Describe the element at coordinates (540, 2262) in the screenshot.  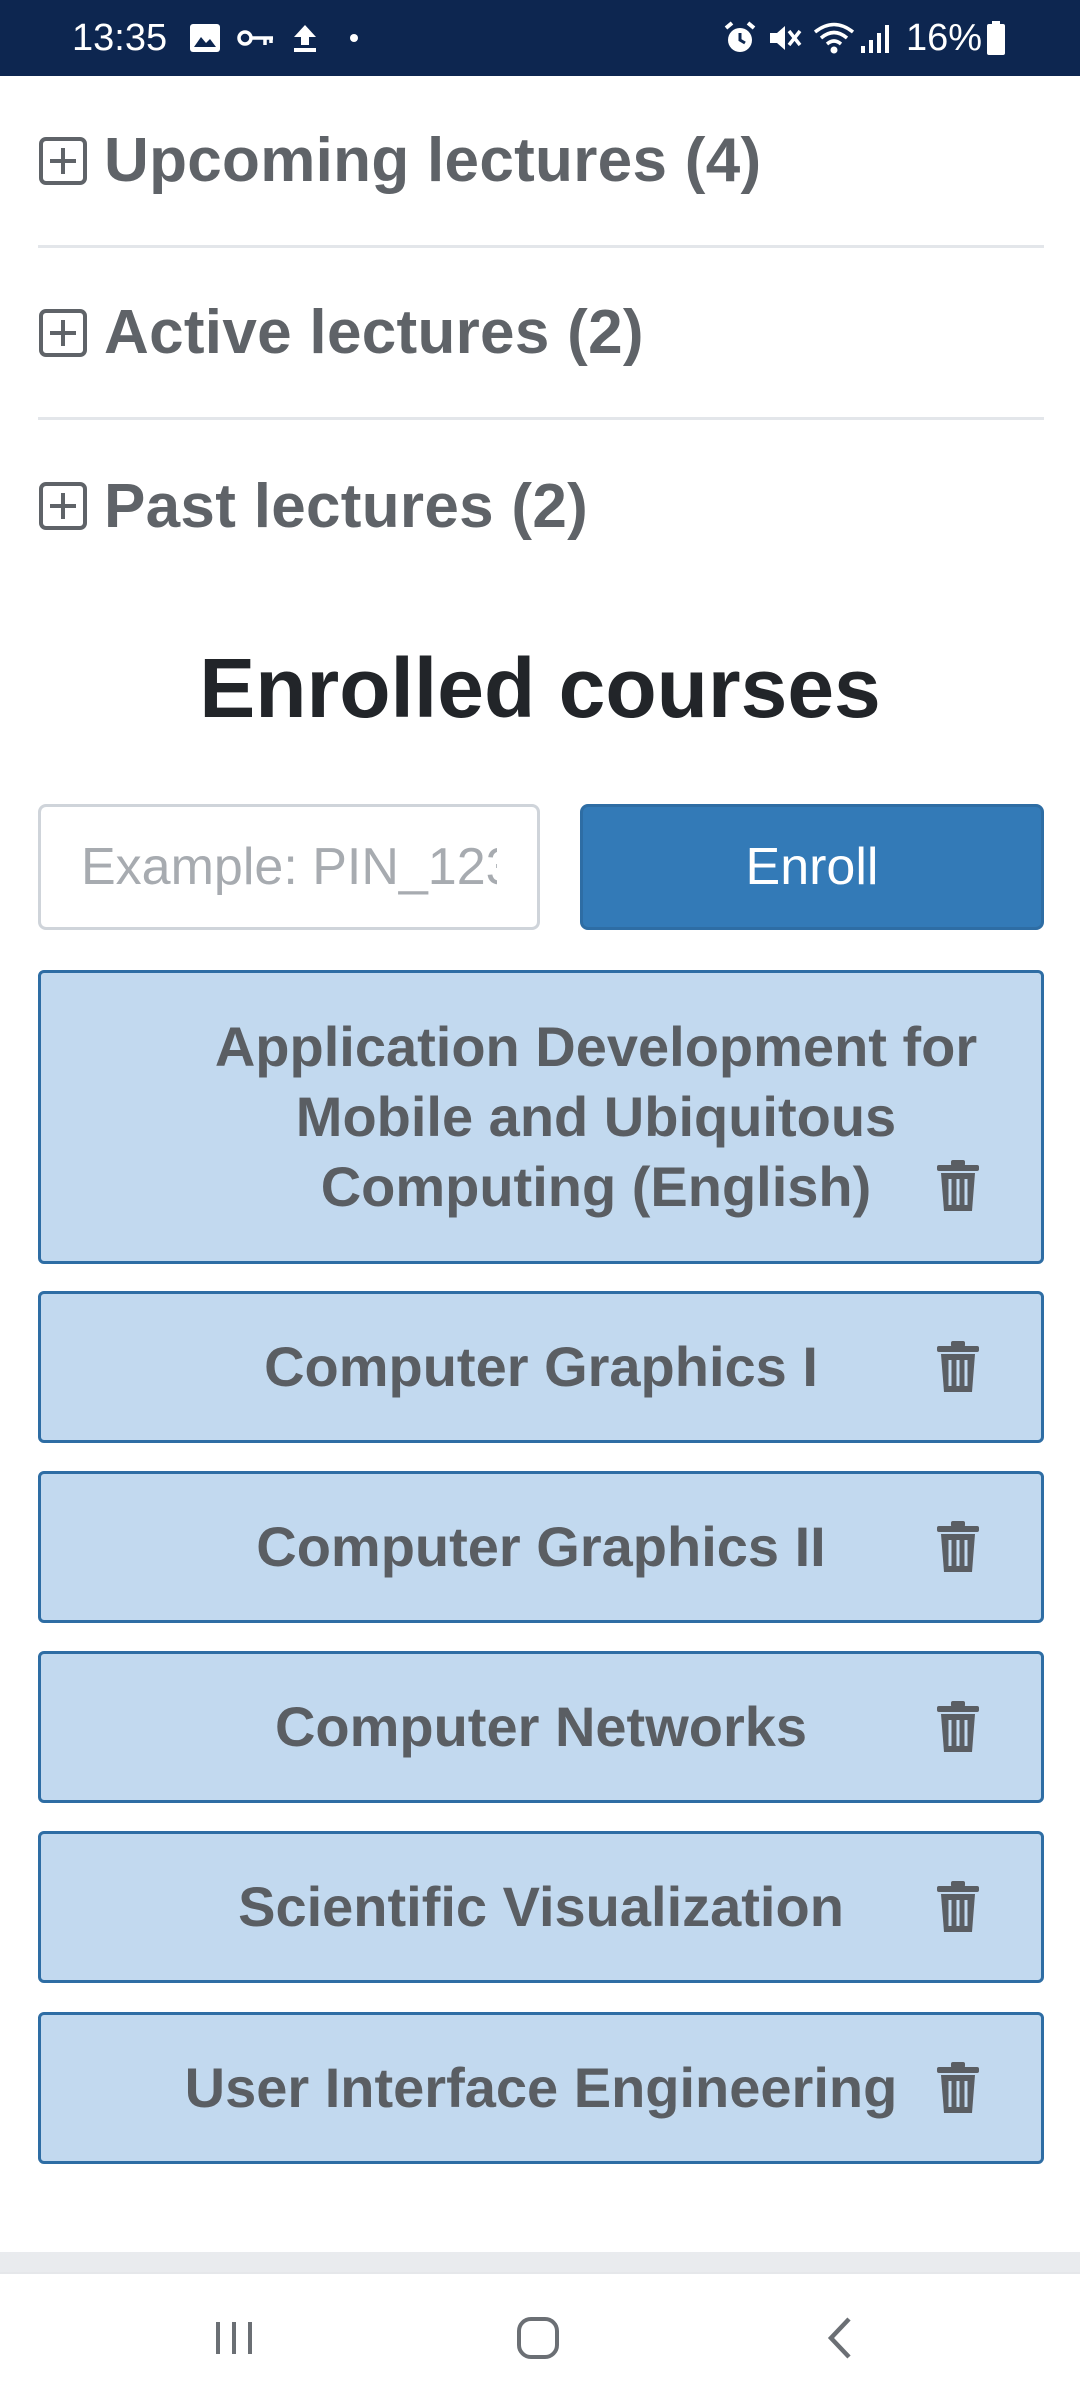
I see `footer-divider` at that location.